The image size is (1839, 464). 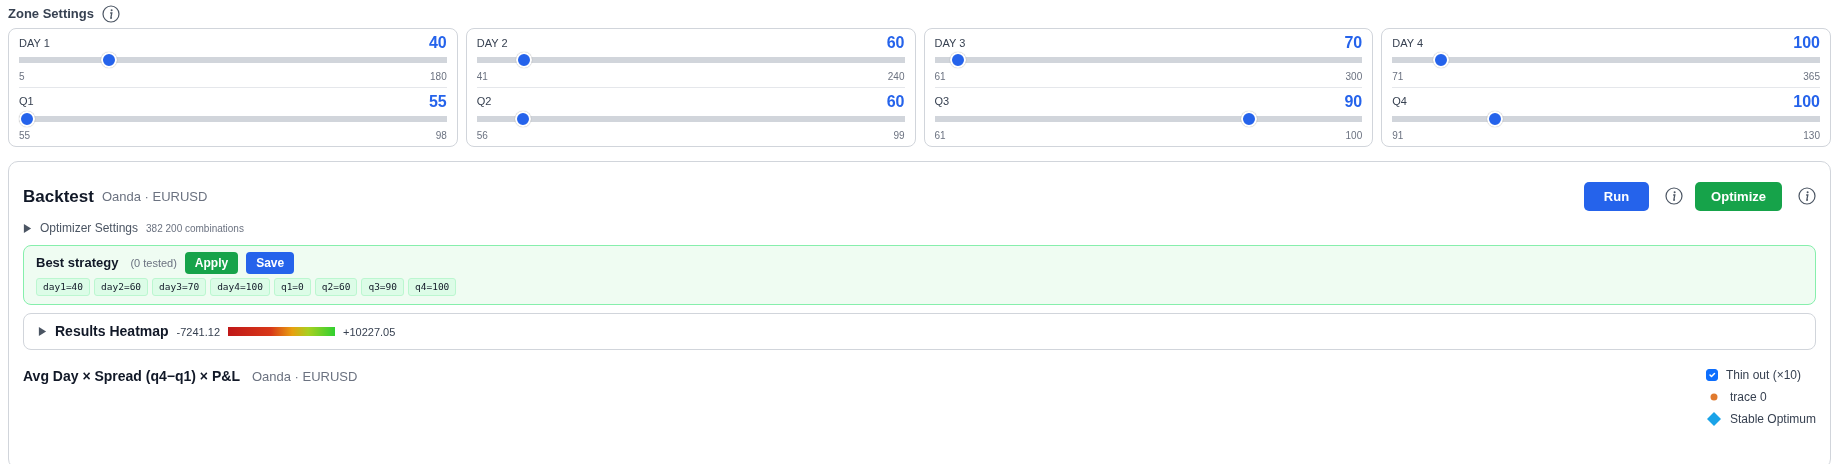 What do you see at coordinates (482, 77) in the screenshot?
I see `slider-min: 41` at bounding box center [482, 77].